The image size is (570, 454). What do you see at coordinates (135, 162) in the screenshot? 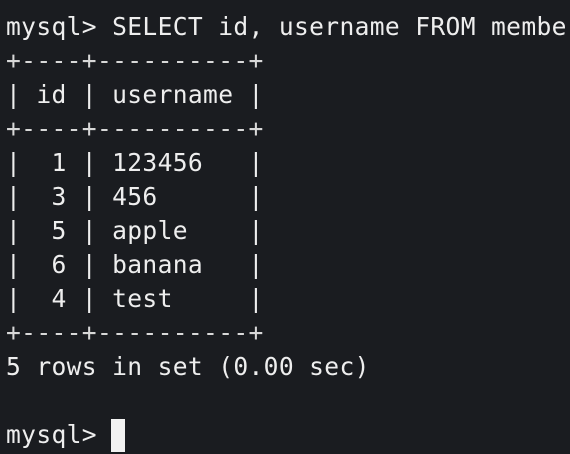
I see `table-row: | 1 | 123456 |` at bounding box center [135, 162].